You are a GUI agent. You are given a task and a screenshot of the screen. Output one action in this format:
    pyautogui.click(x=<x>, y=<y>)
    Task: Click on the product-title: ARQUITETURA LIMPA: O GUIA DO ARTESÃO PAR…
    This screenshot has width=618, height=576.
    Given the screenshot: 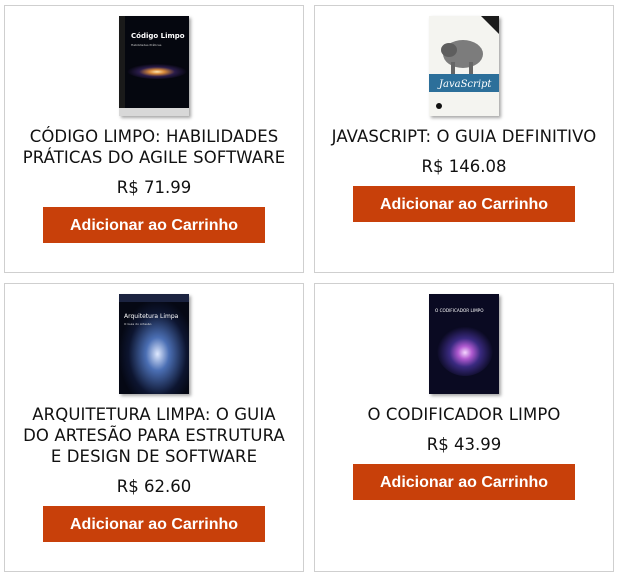 What is the action you would take?
    pyautogui.click(x=154, y=435)
    